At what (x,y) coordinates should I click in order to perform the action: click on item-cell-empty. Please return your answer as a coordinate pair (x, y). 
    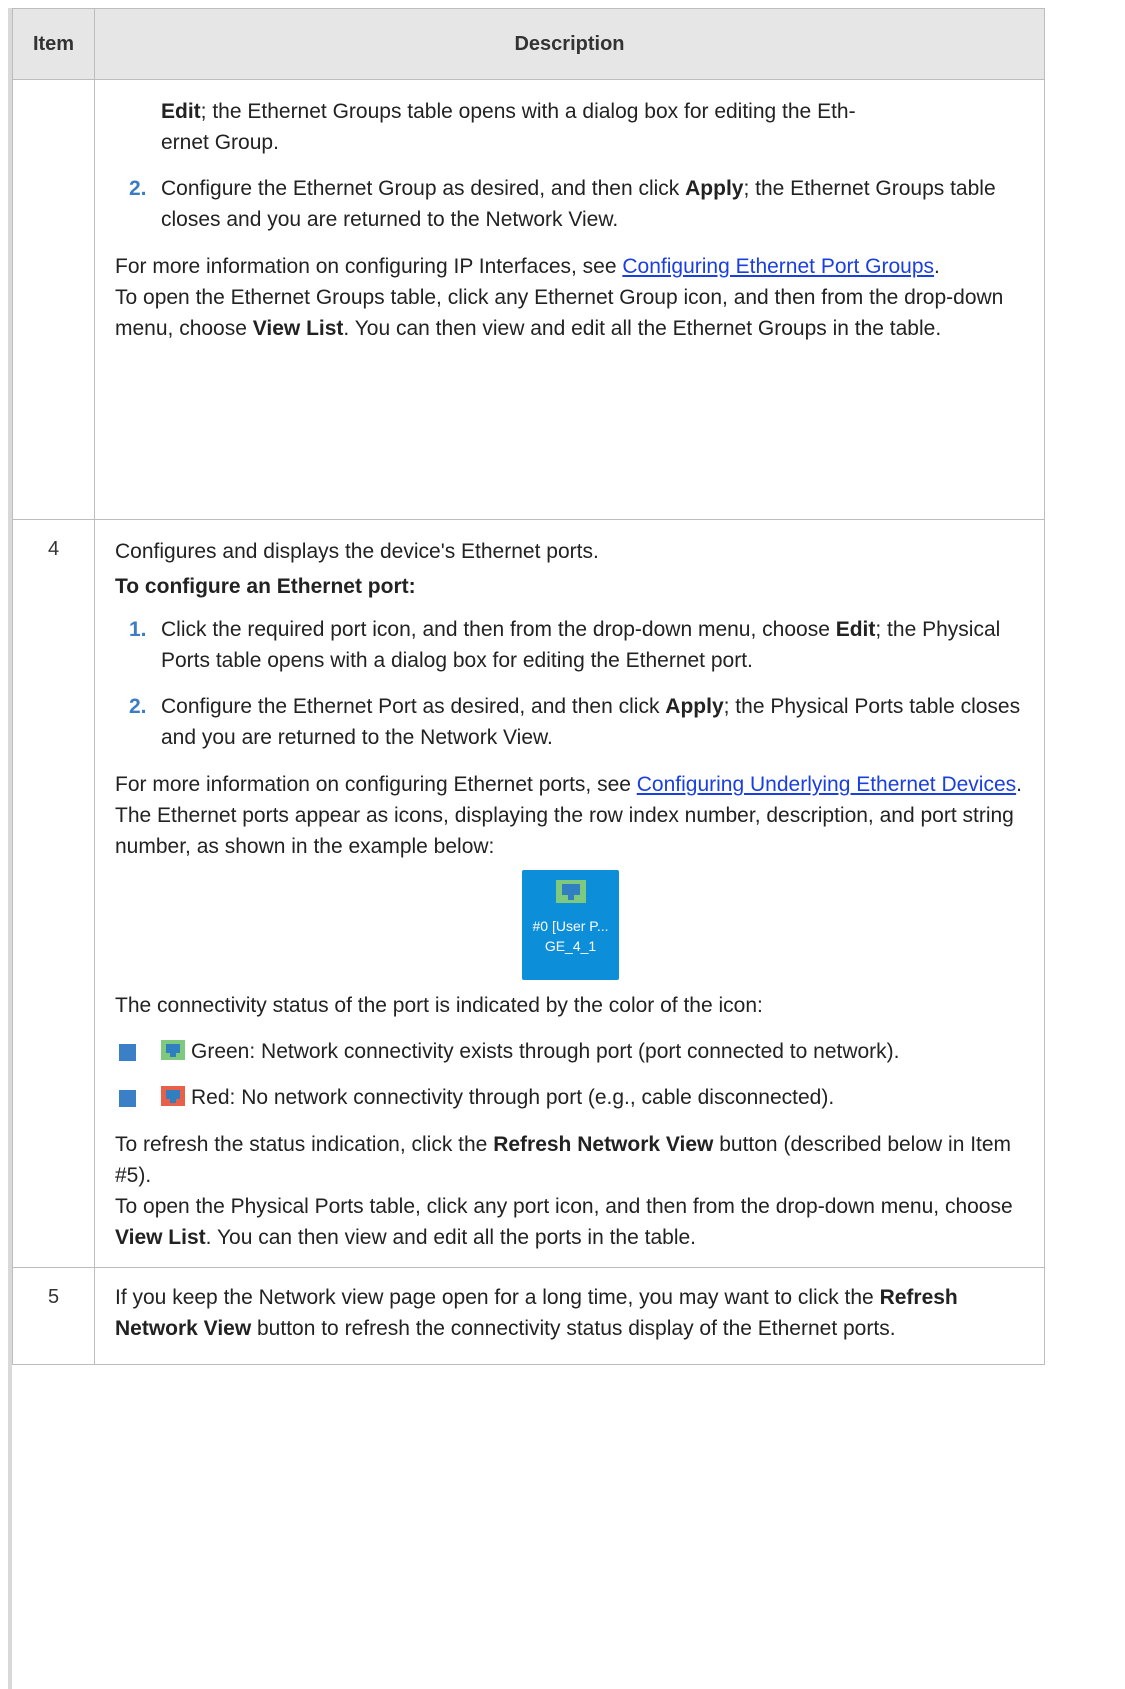
    Looking at the image, I should click on (53, 299).